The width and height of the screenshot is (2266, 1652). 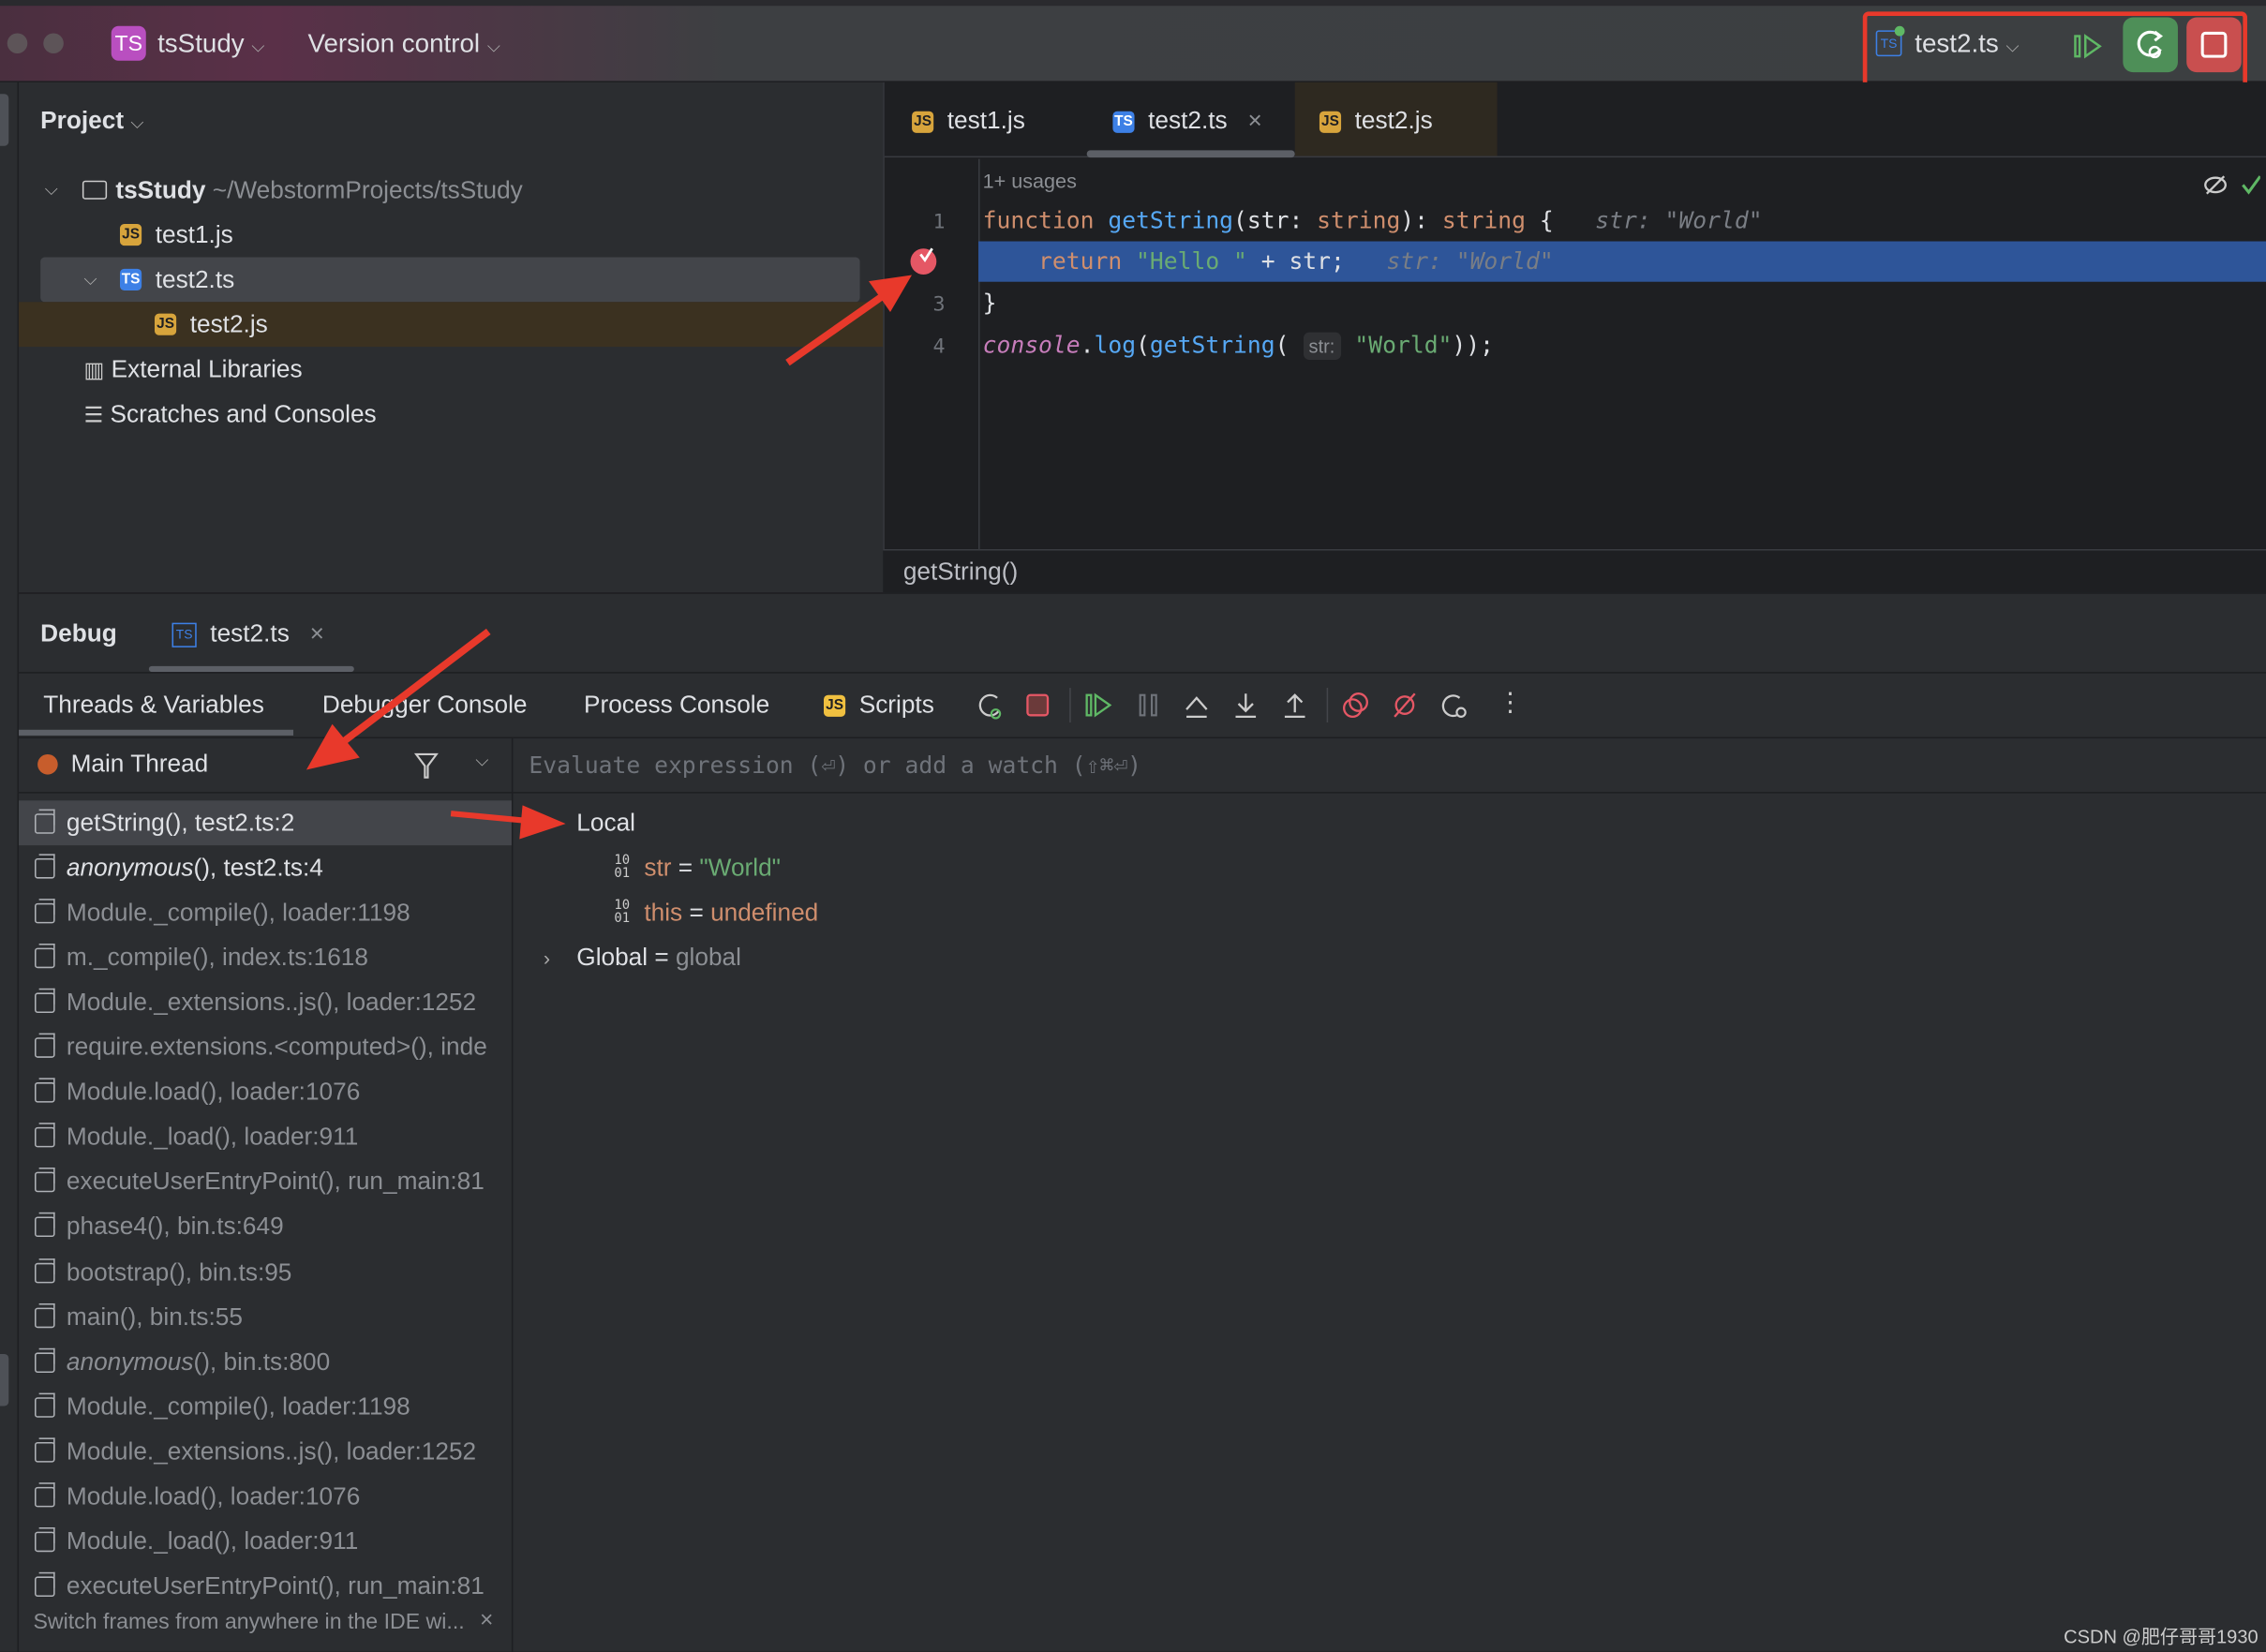 I want to click on tab-scripts: JS Scripts, so click(x=878, y=705).